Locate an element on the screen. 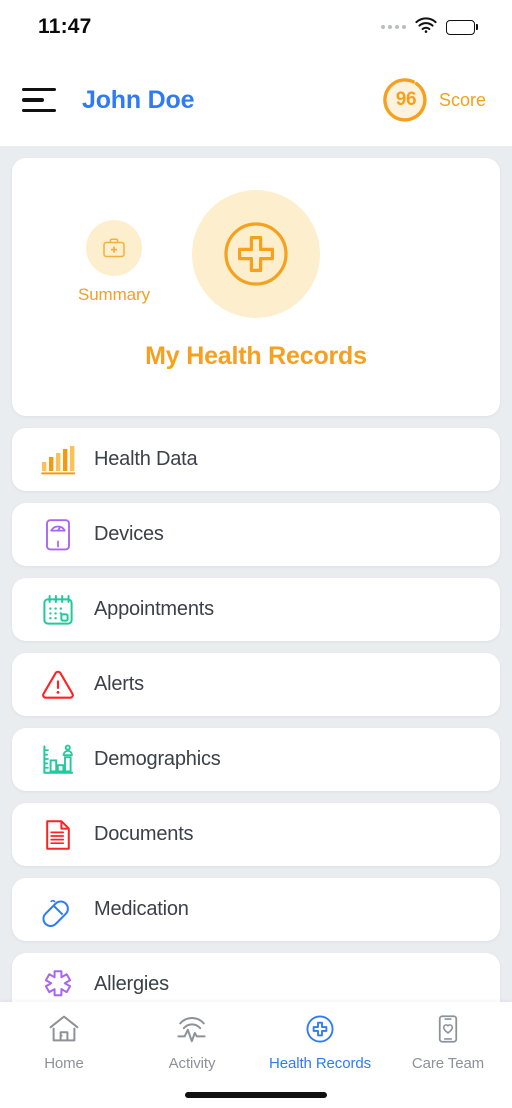 The width and height of the screenshot is (512, 1108). record-label: Medication is located at coordinates (141, 909).